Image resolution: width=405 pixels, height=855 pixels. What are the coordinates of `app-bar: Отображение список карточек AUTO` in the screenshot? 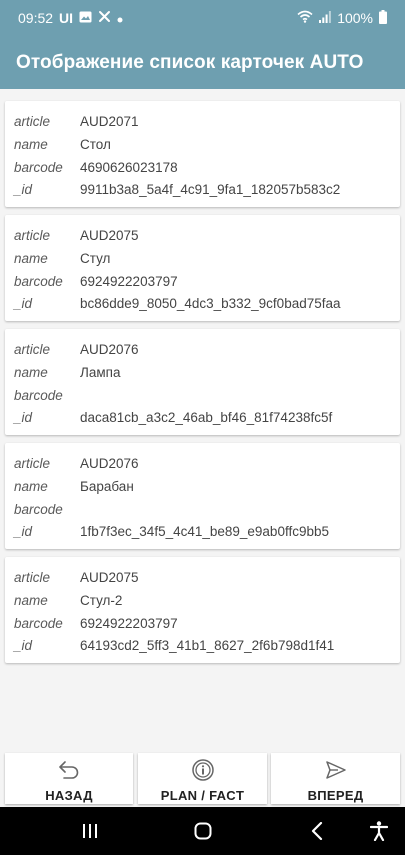 It's located at (202, 62).